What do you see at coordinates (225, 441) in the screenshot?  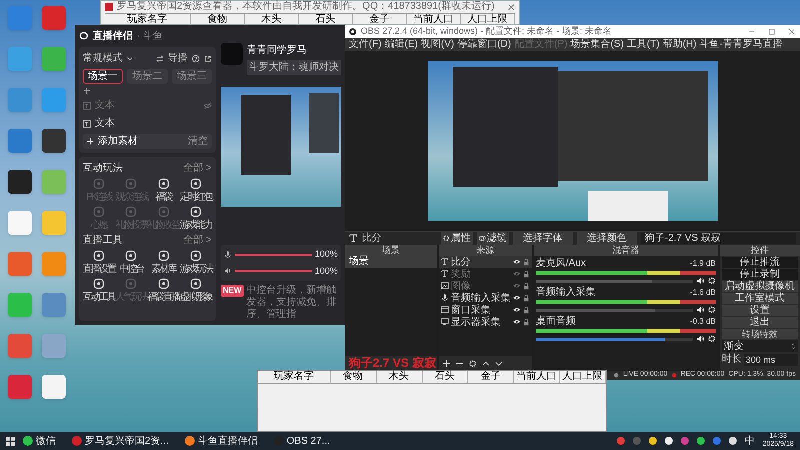 I see `taskbar-app: 斗鱼直播伴侣` at bounding box center [225, 441].